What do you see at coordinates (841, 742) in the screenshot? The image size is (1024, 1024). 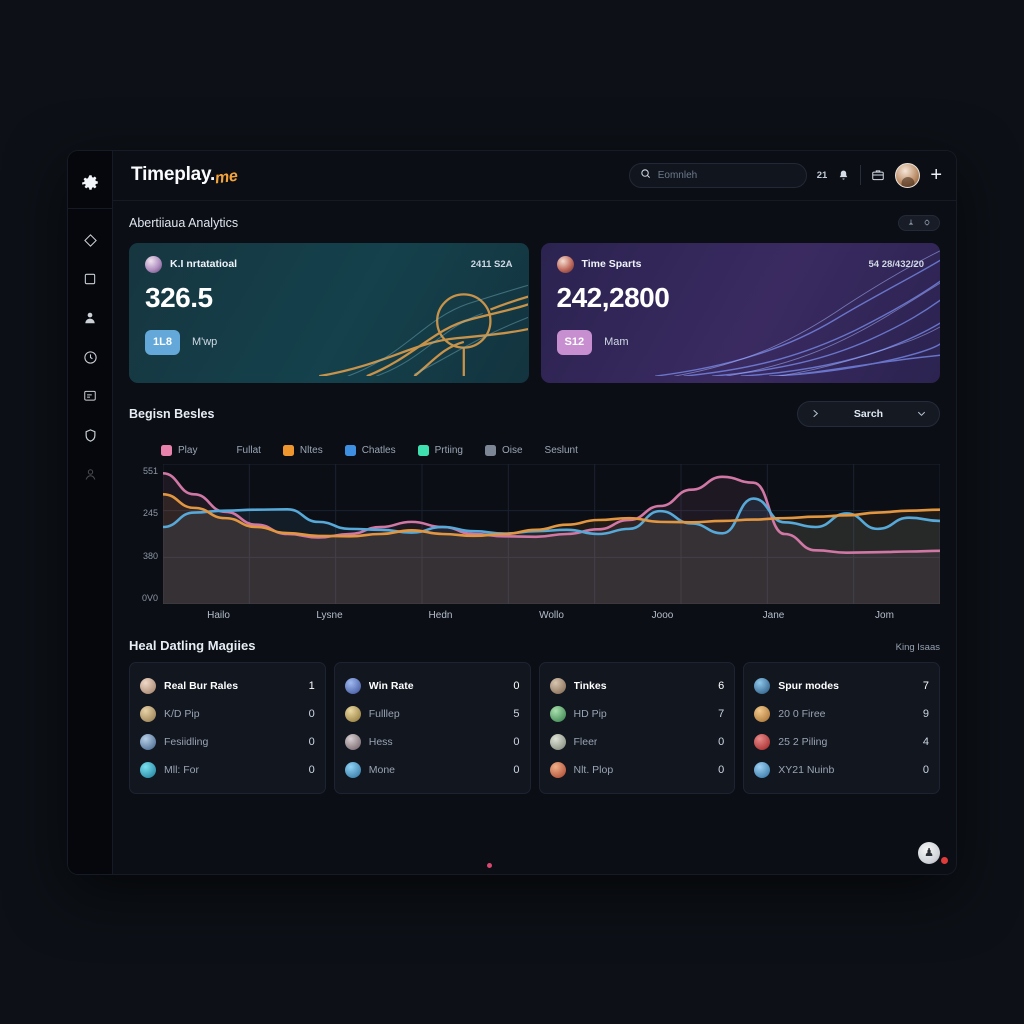 I see `stat-row: 25 2 Piling 4` at bounding box center [841, 742].